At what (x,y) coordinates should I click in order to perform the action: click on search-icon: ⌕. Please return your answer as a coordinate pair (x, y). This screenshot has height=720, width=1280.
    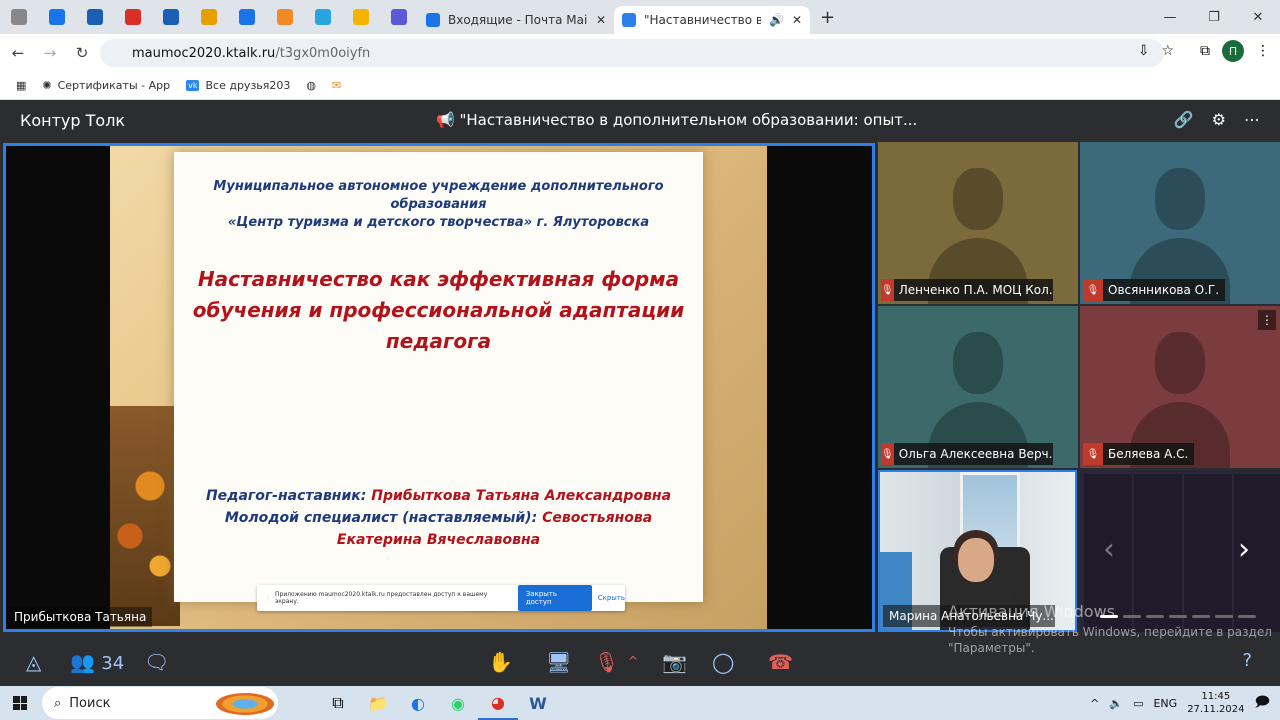
    Looking at the image, I should click on (58, 703).